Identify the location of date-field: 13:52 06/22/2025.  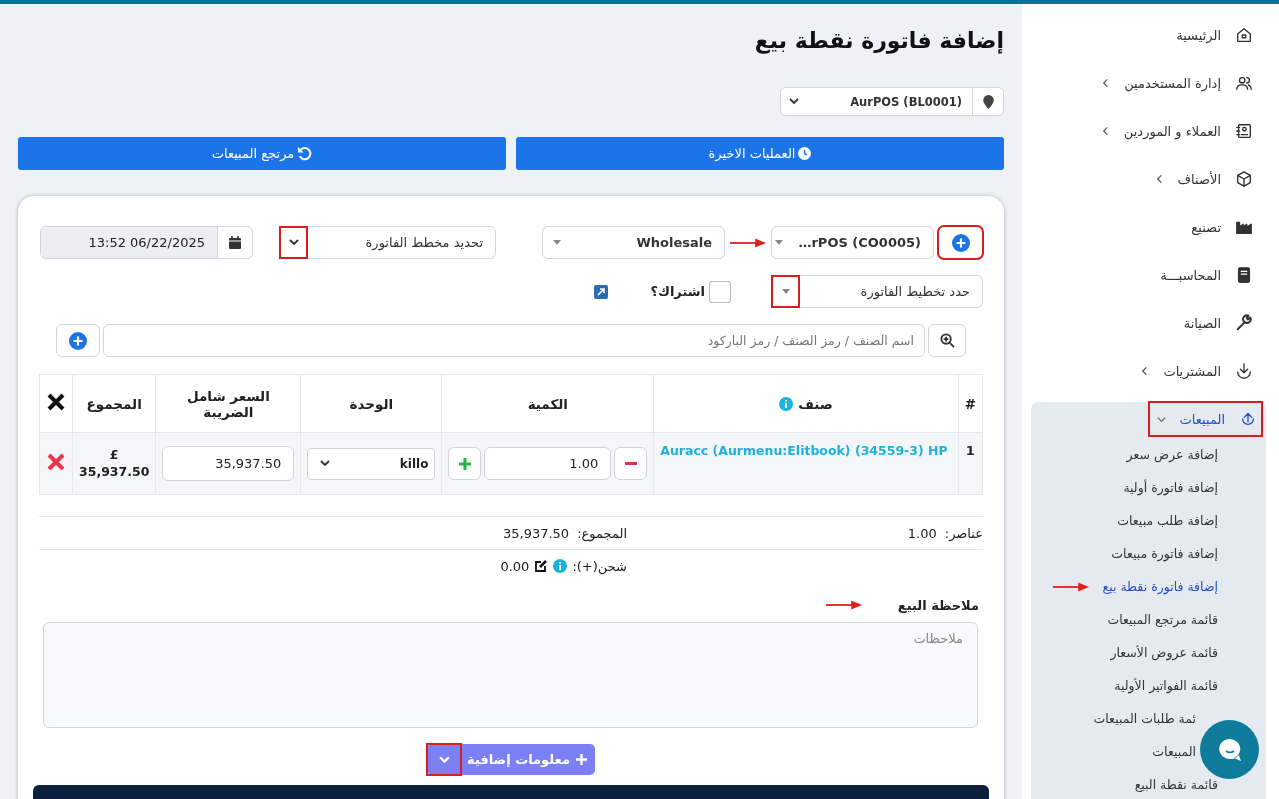
(146, 242).